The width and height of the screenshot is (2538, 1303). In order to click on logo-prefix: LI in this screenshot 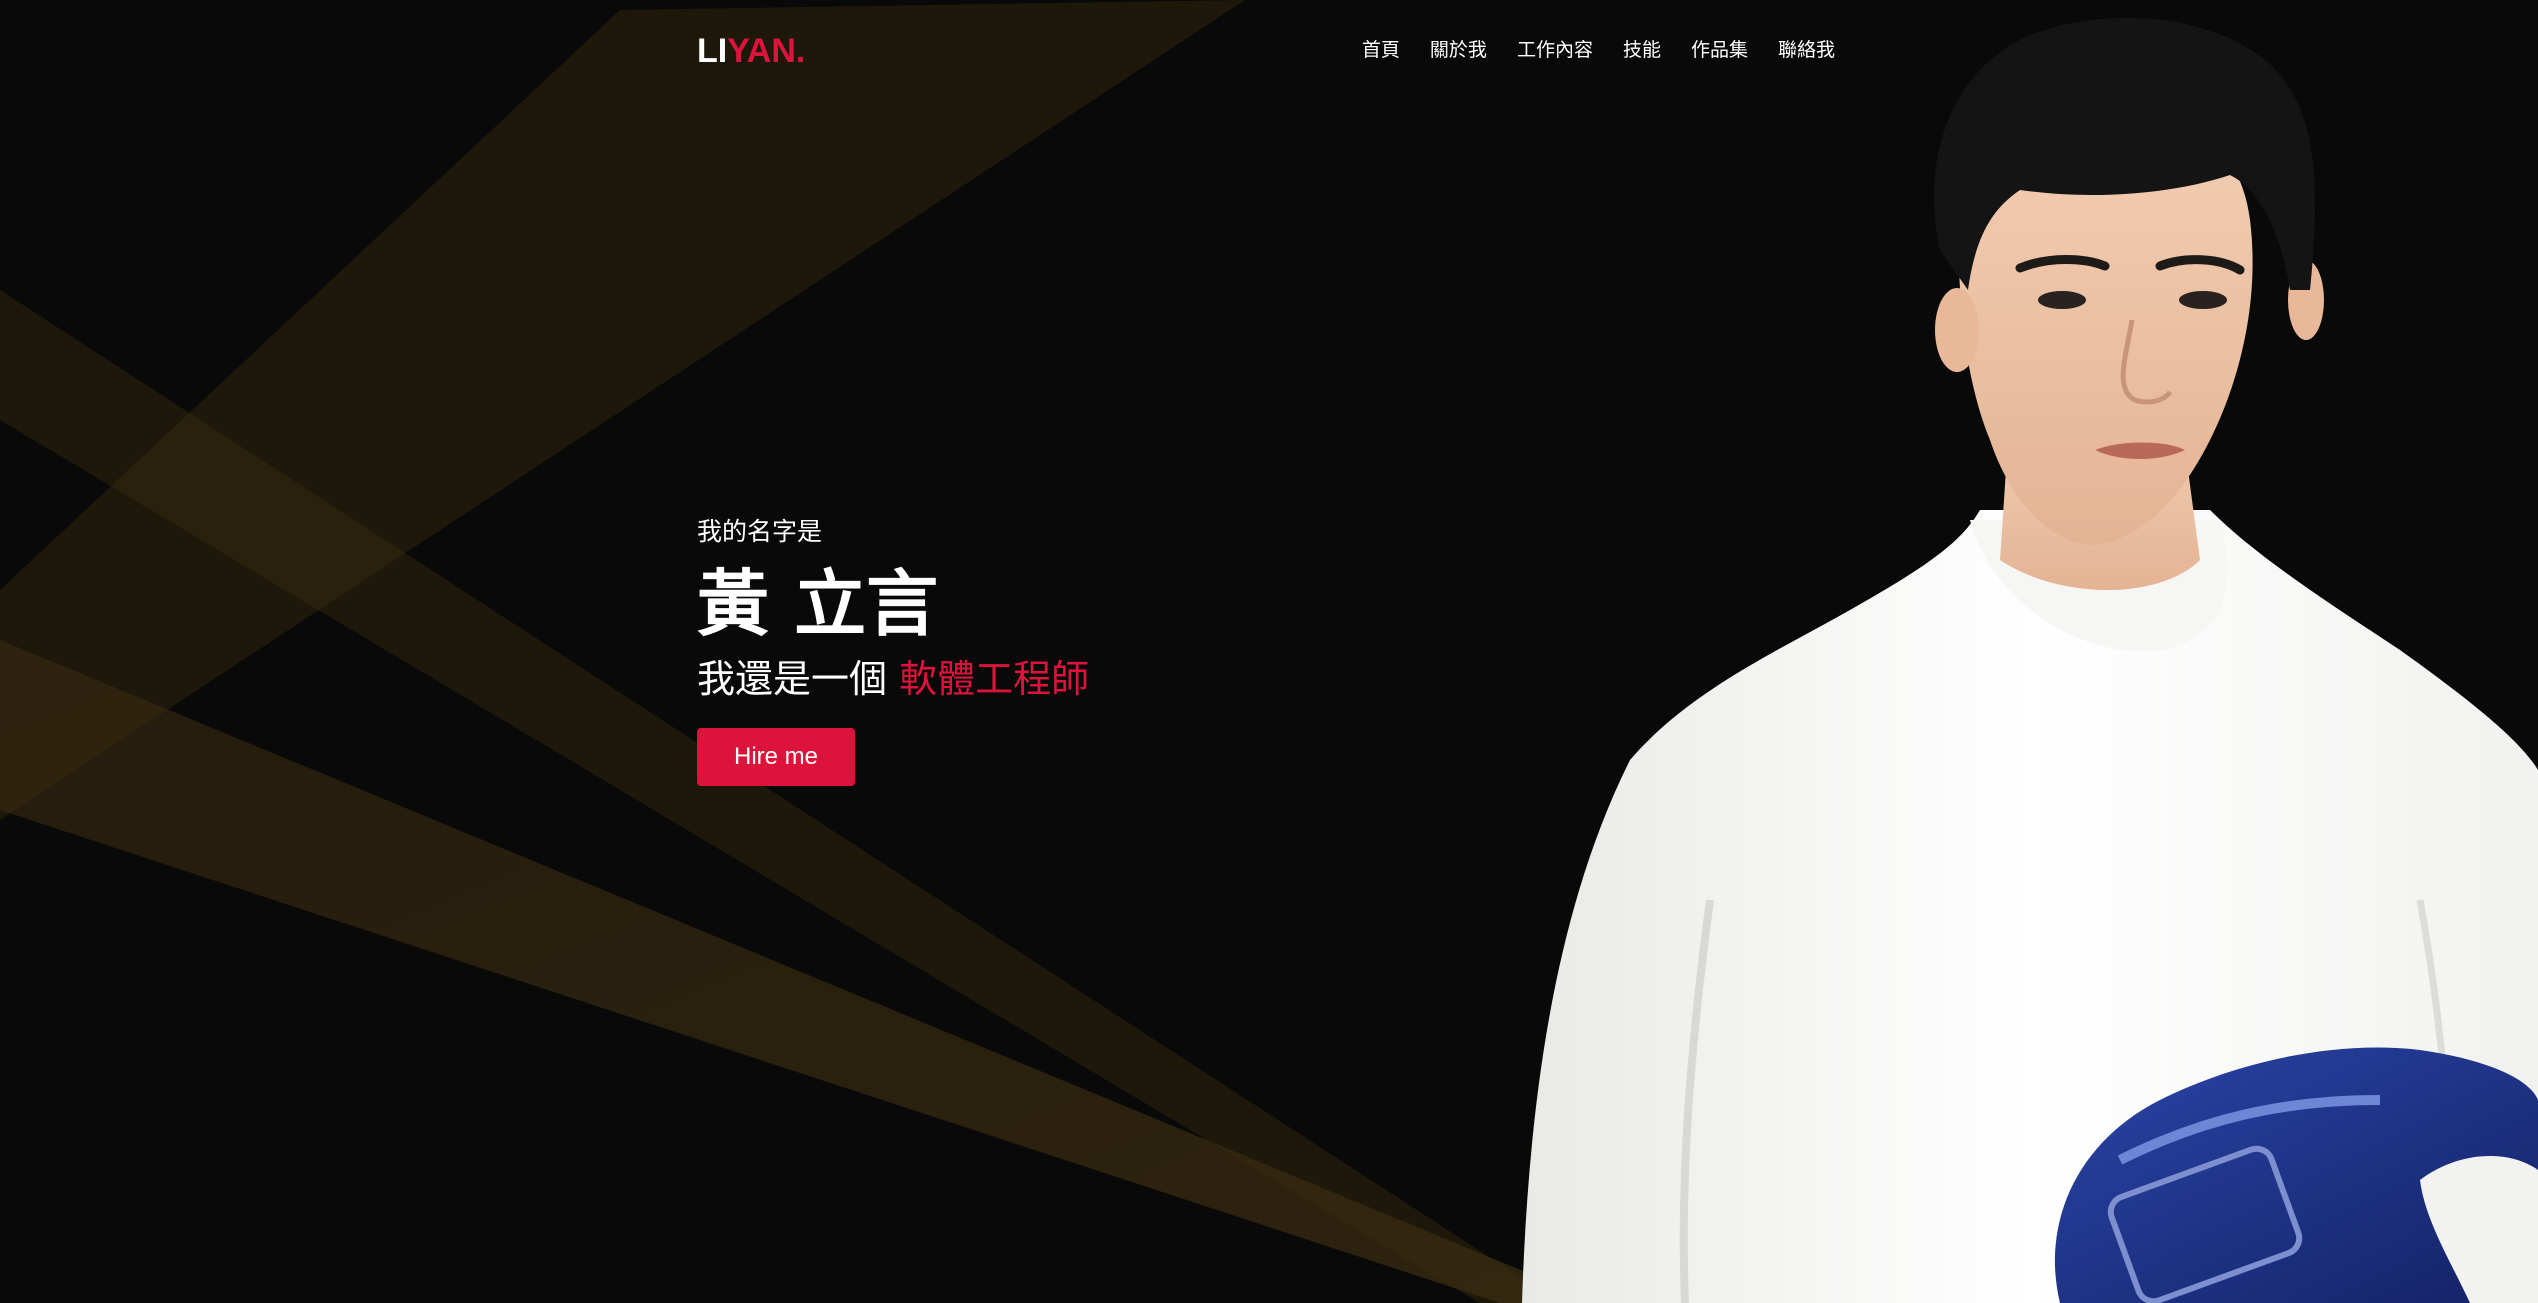, I will do `click(712, 51)`.